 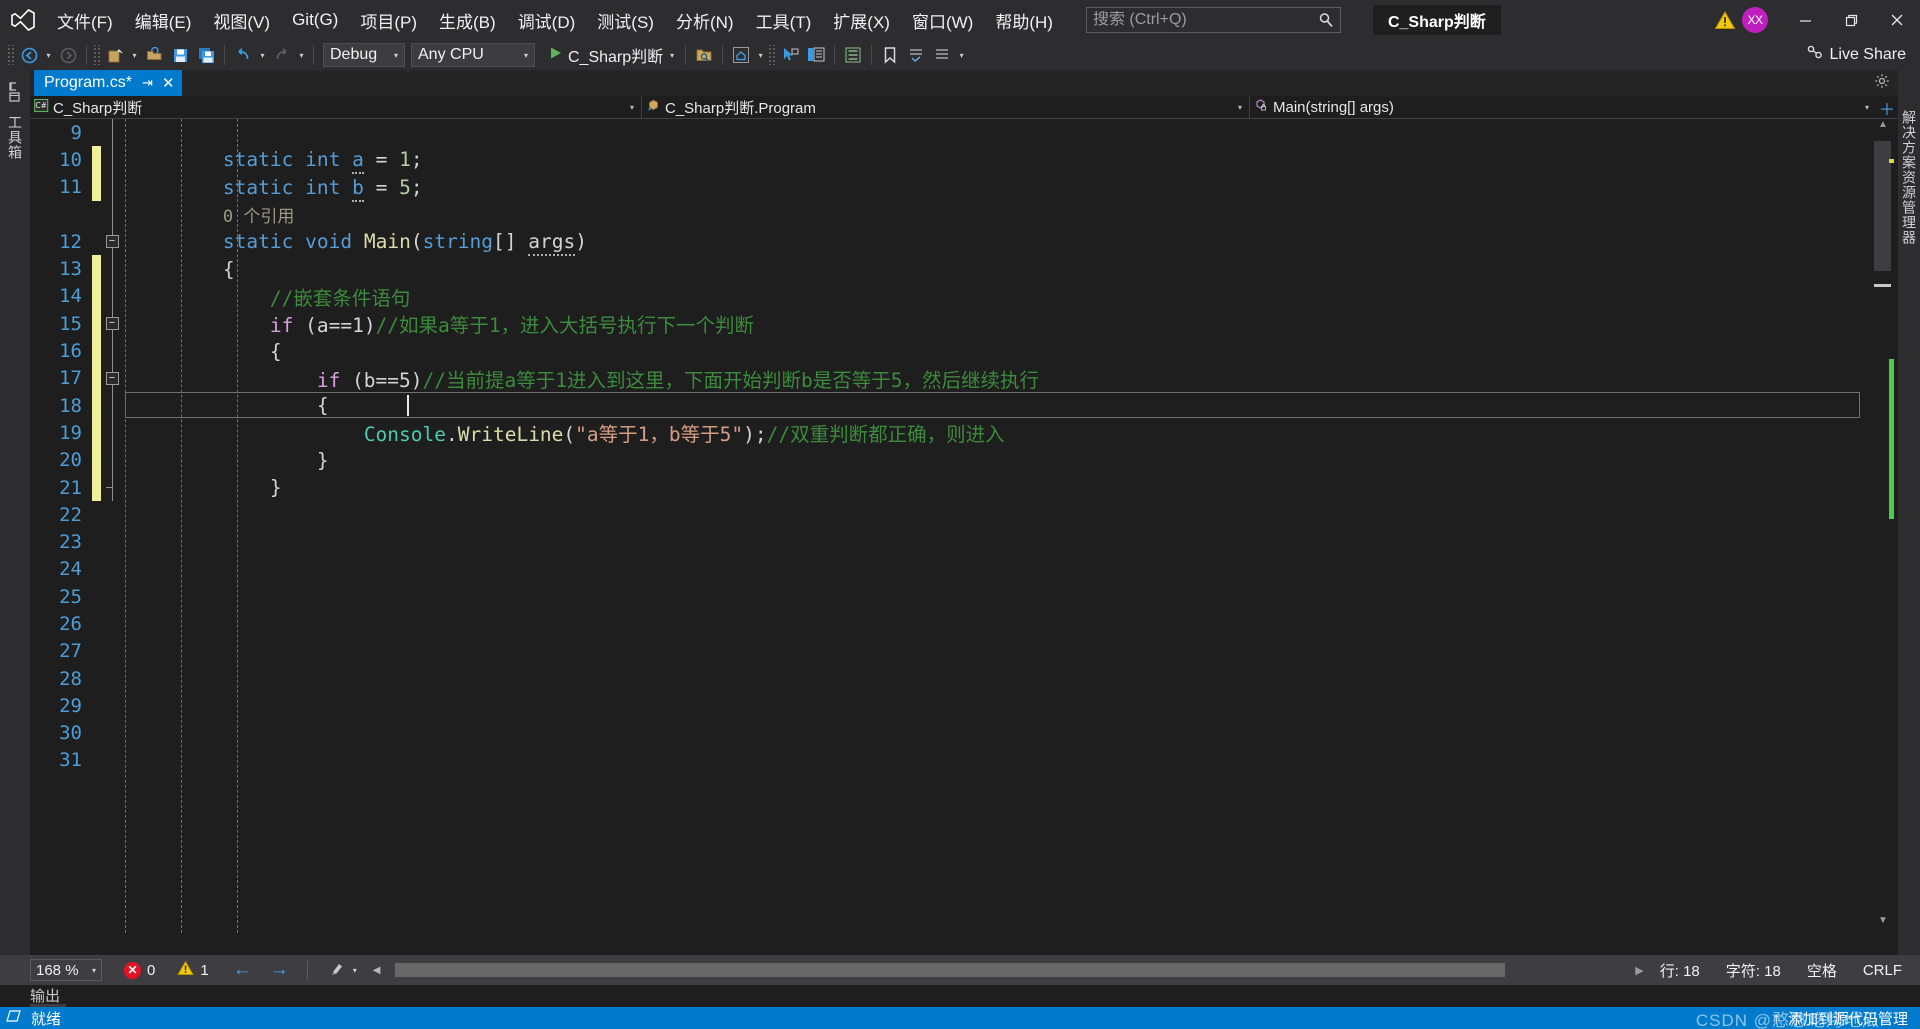 What do you see at coordinates (949, 187) in the screenshot?
I see `code-line: 11 static int b = 5;` at bounding box center [949, 187].